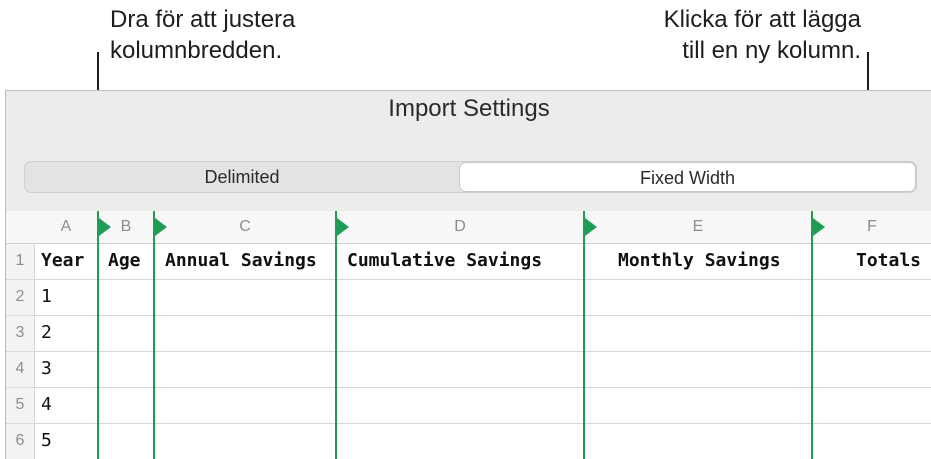  Describe the element at coordinates (202, 35) in the screenshot. I see `callout-drag-column-width: Dra för att justera kolumnbredden.` at that location.